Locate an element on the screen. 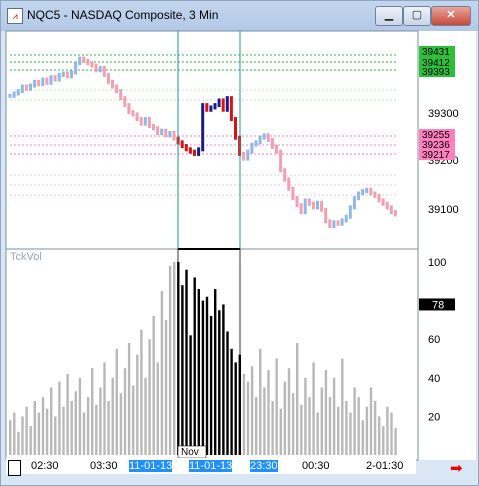 The image size is (479, 486). time-label-selected: 11-01-13 is located at coordinates (211, 466).